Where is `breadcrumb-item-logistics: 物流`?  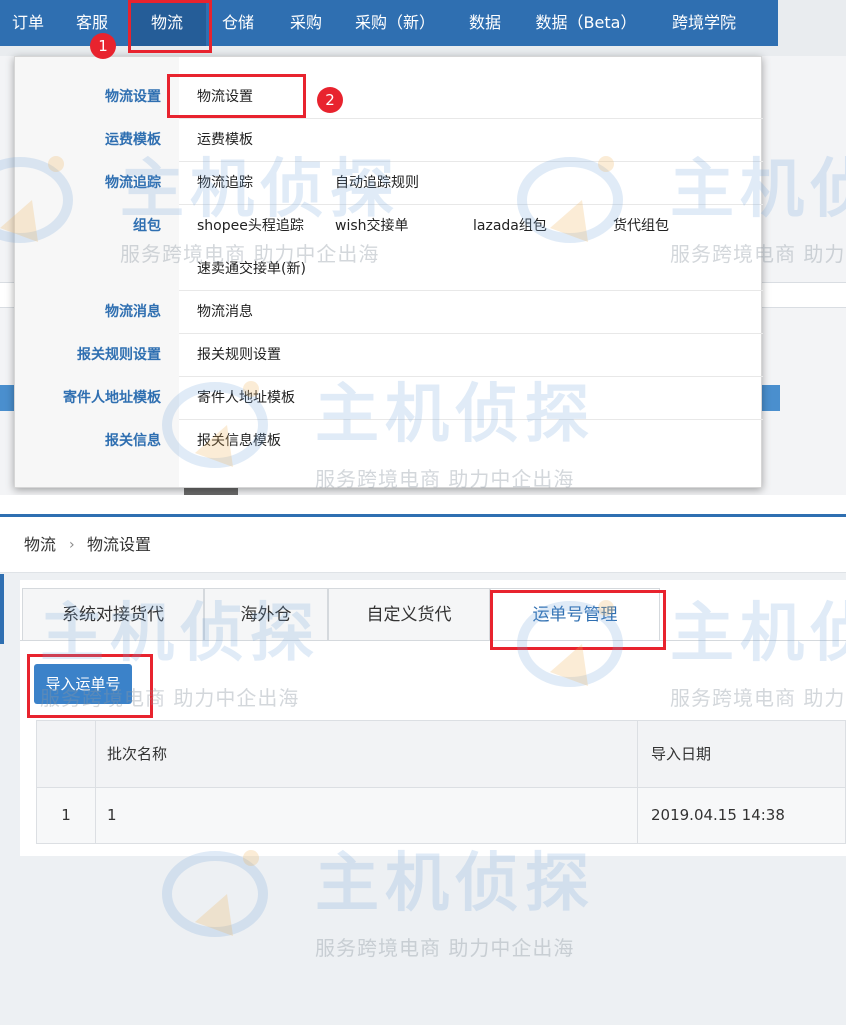
breadcrumb-item-logistics: 物流 is located at coordinates (40, 545).